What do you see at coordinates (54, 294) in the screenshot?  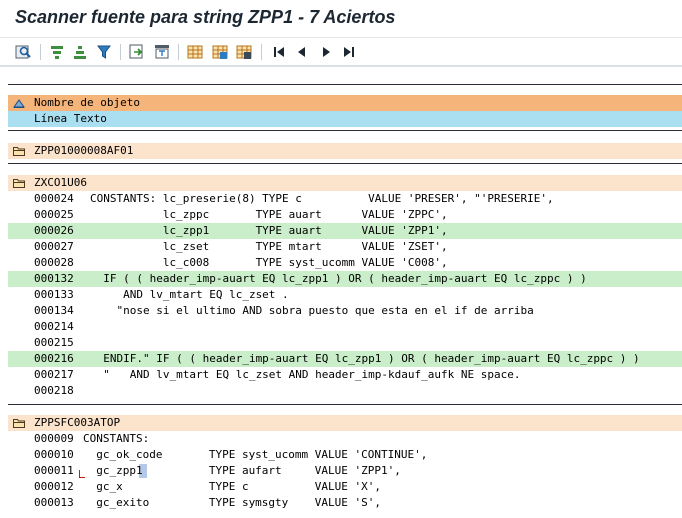 I see `line-number: 000133` at bounding box center [54, 294].